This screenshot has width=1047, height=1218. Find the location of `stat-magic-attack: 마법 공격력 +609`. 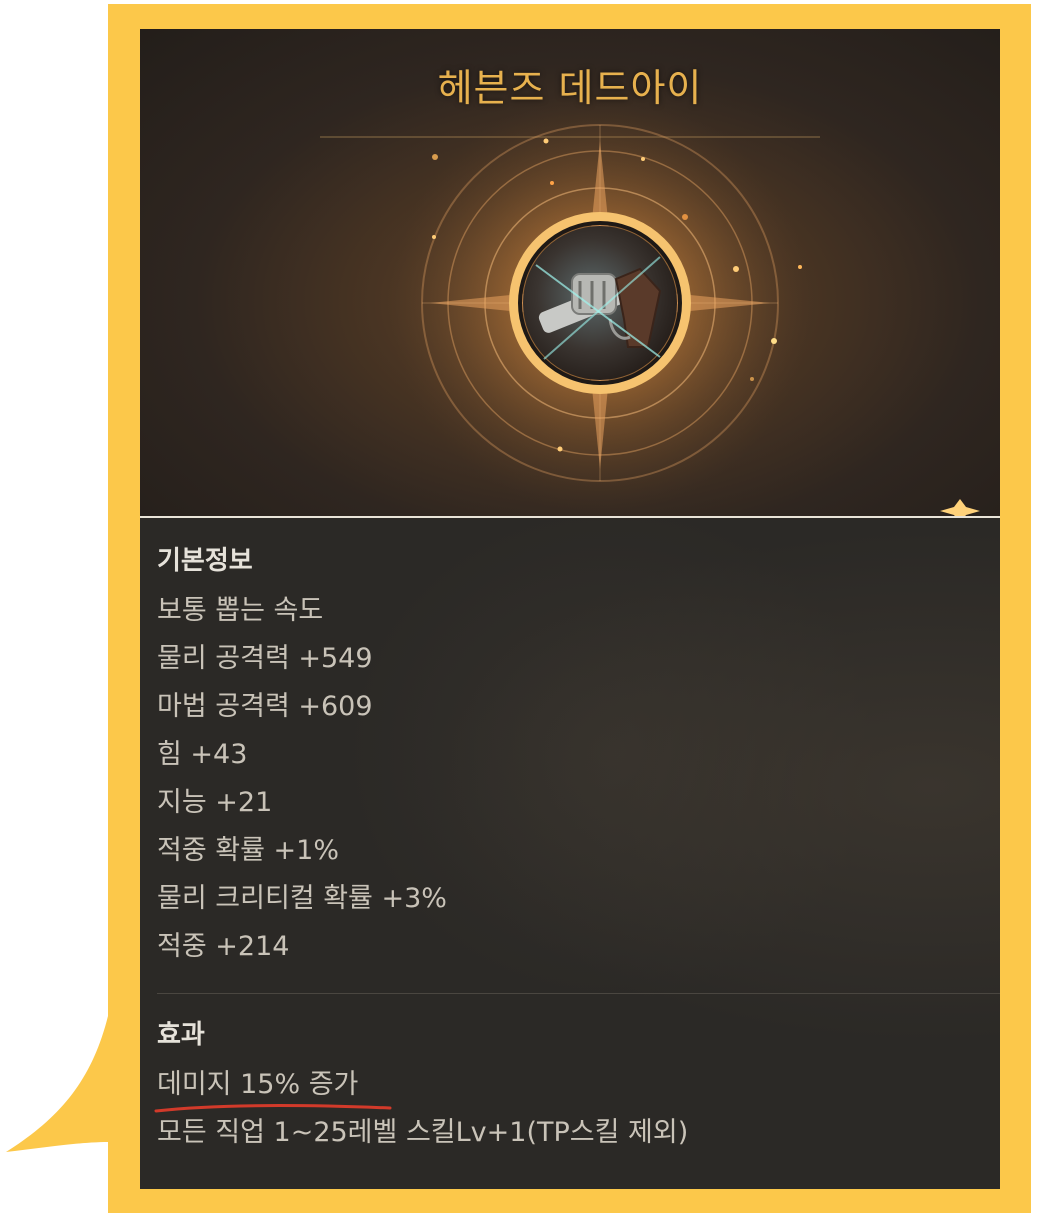

stat-magic-attack: 마법 공격력 +609 is located at coordinates (265, 706).